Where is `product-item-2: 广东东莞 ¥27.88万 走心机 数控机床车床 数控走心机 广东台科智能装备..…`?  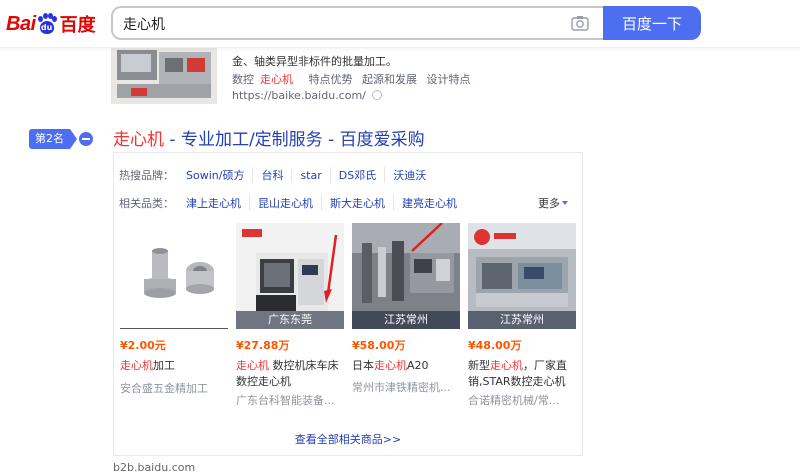 product-item-2: 广东东莞 ¥27.88万 走心机 数控机床车床 数控走心机 广东台科智能装备..… is located at coordinates (290, 315).